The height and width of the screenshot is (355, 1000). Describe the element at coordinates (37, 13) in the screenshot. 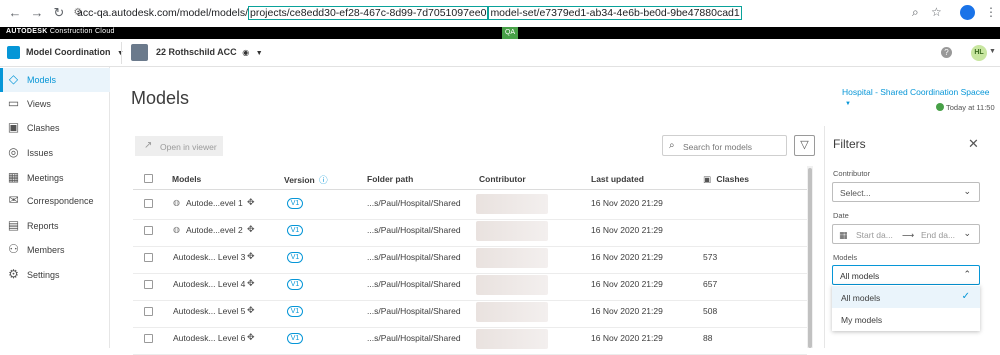

I see `forward-arrow-icon: →` at that location.